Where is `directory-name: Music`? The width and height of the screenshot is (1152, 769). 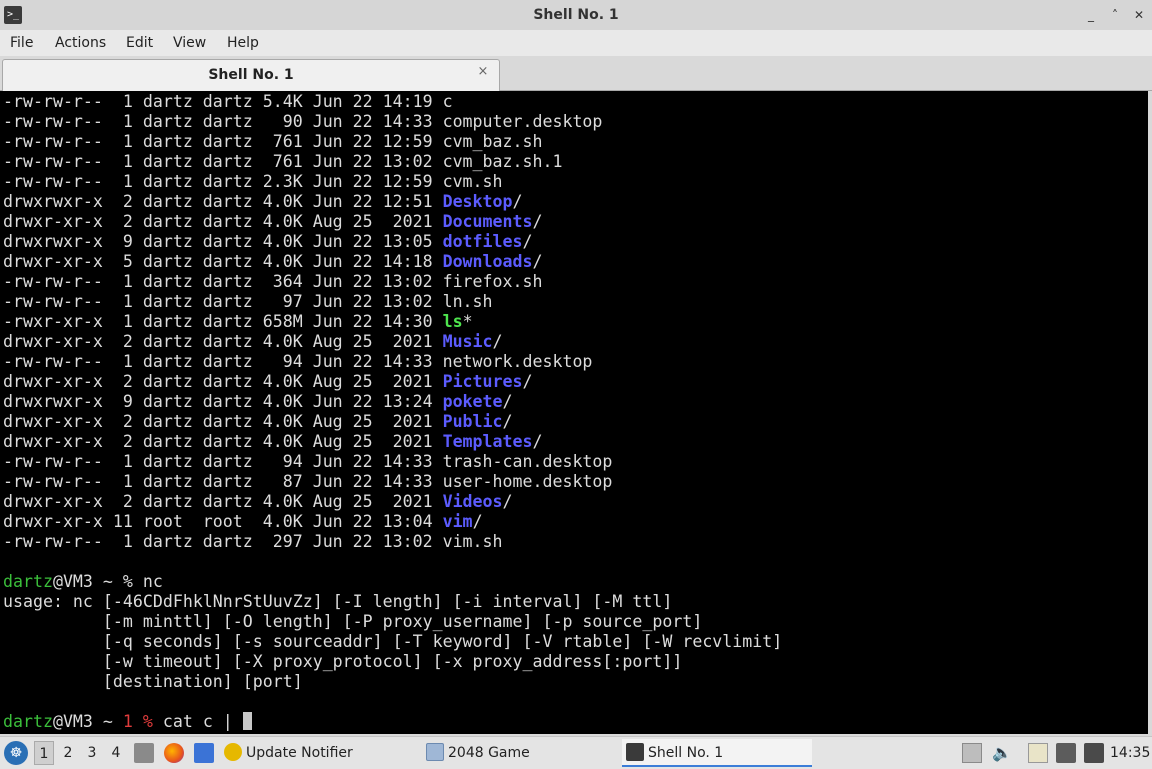 directory-name: Music is located at coordinates (467, 341).